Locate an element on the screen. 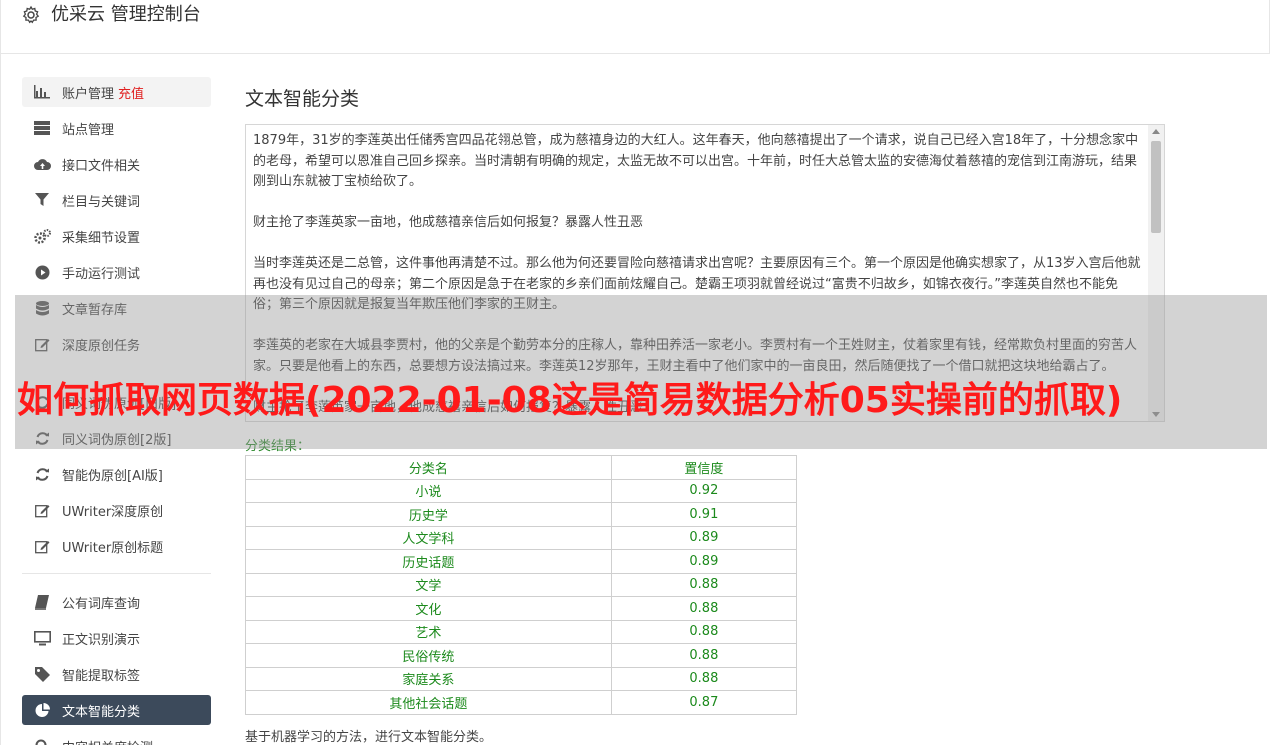  sidebar-item-ai-rewrite: 智能伪原创[AI版] is located at coordinates (116, 474).